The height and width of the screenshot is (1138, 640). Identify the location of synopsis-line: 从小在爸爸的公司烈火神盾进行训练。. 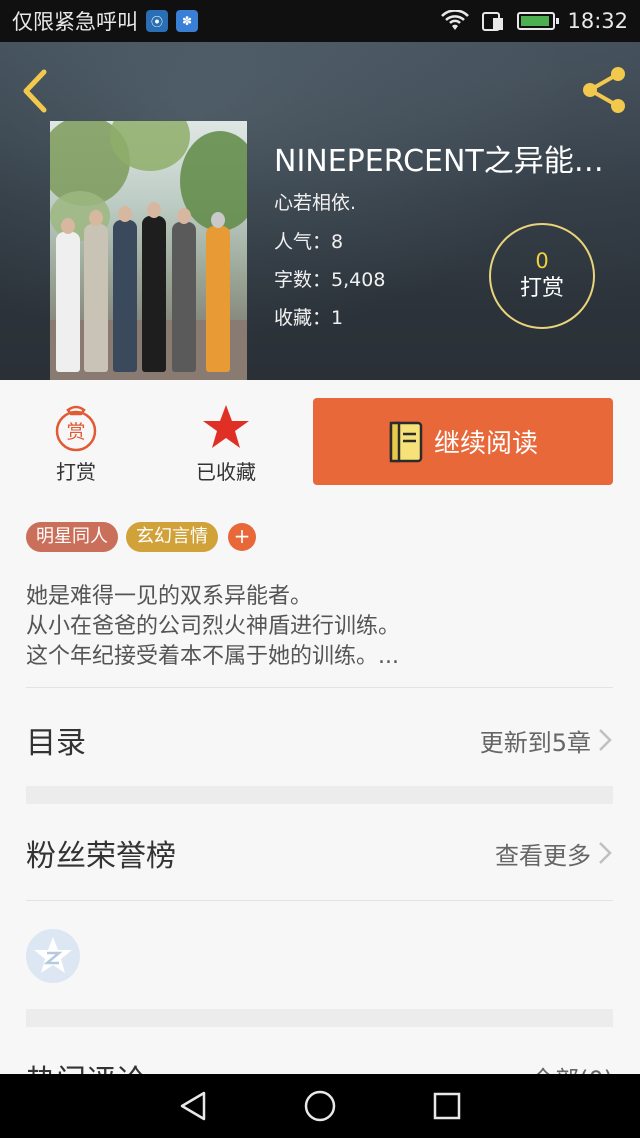
(213, 626).